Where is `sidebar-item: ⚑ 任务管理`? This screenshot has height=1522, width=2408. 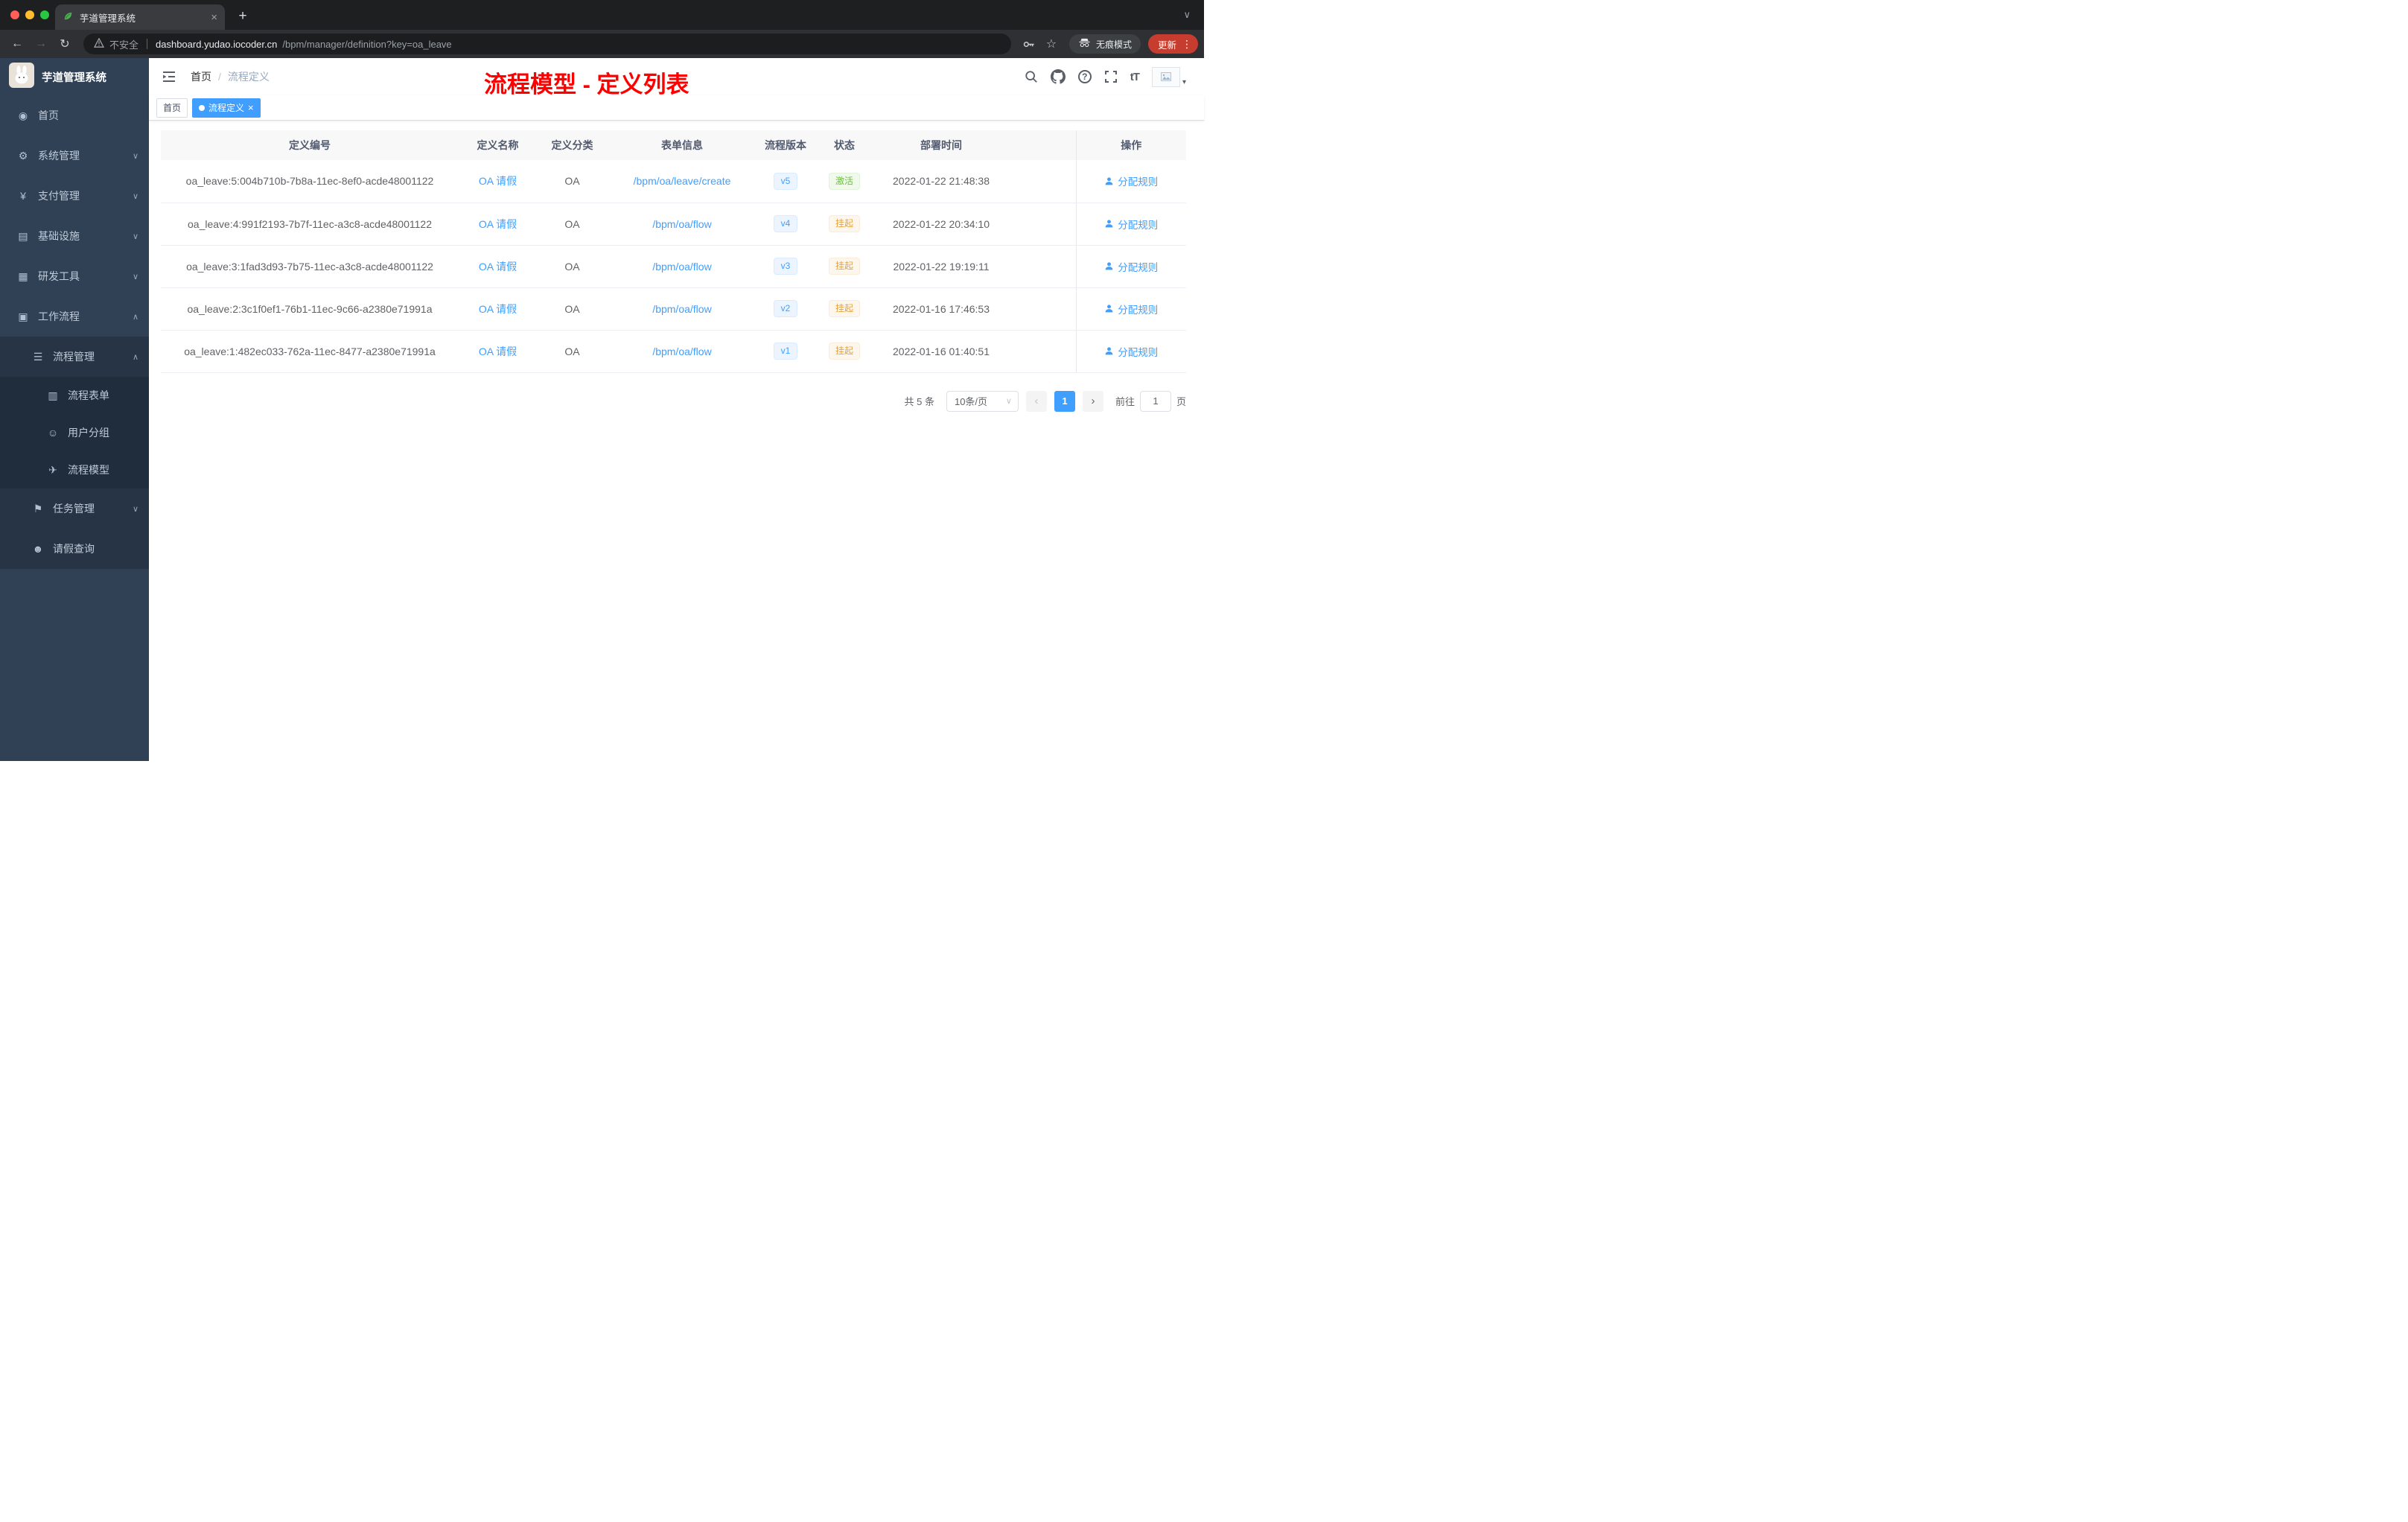
sidebar-item: ⚑ 任务管理 is located at coordinates (74, 508).